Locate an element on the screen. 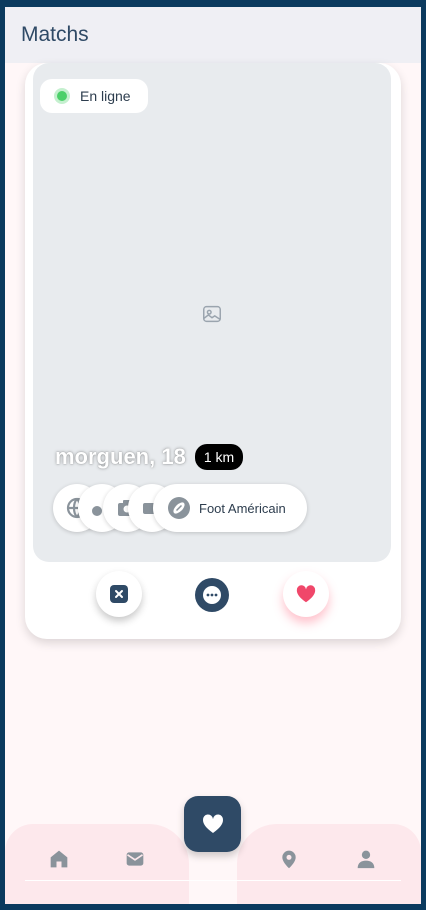  user-icon is located at coordinates (366, 859).